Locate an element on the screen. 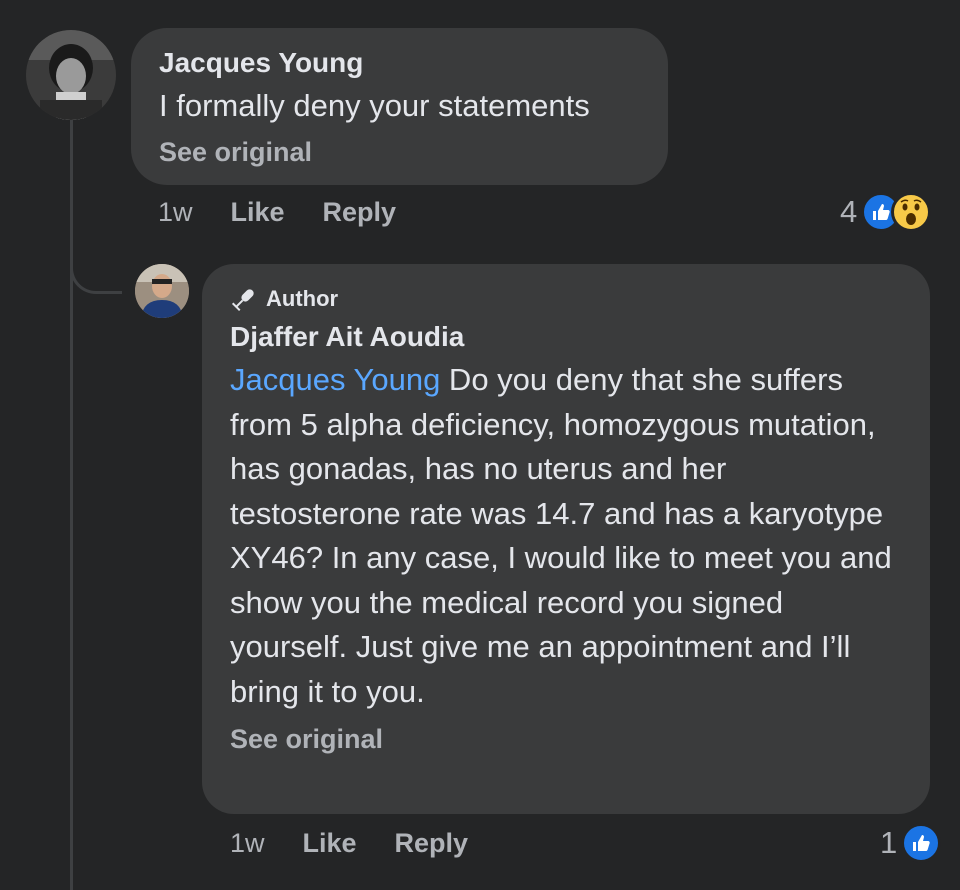 This screenshot has height=890, width=960. reply-actions: 1w Like Reply is located at coordinates (349, 843).